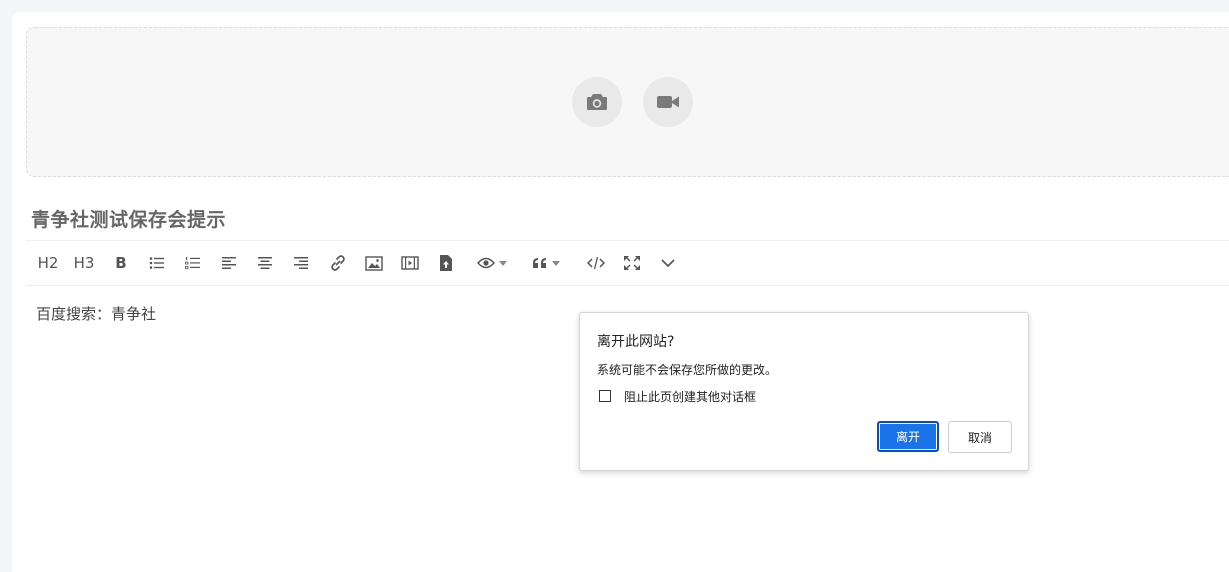 This screenshot has height=572, width=1229. I want to click on prevent-dialogs-checkbox, so click(605, 396).